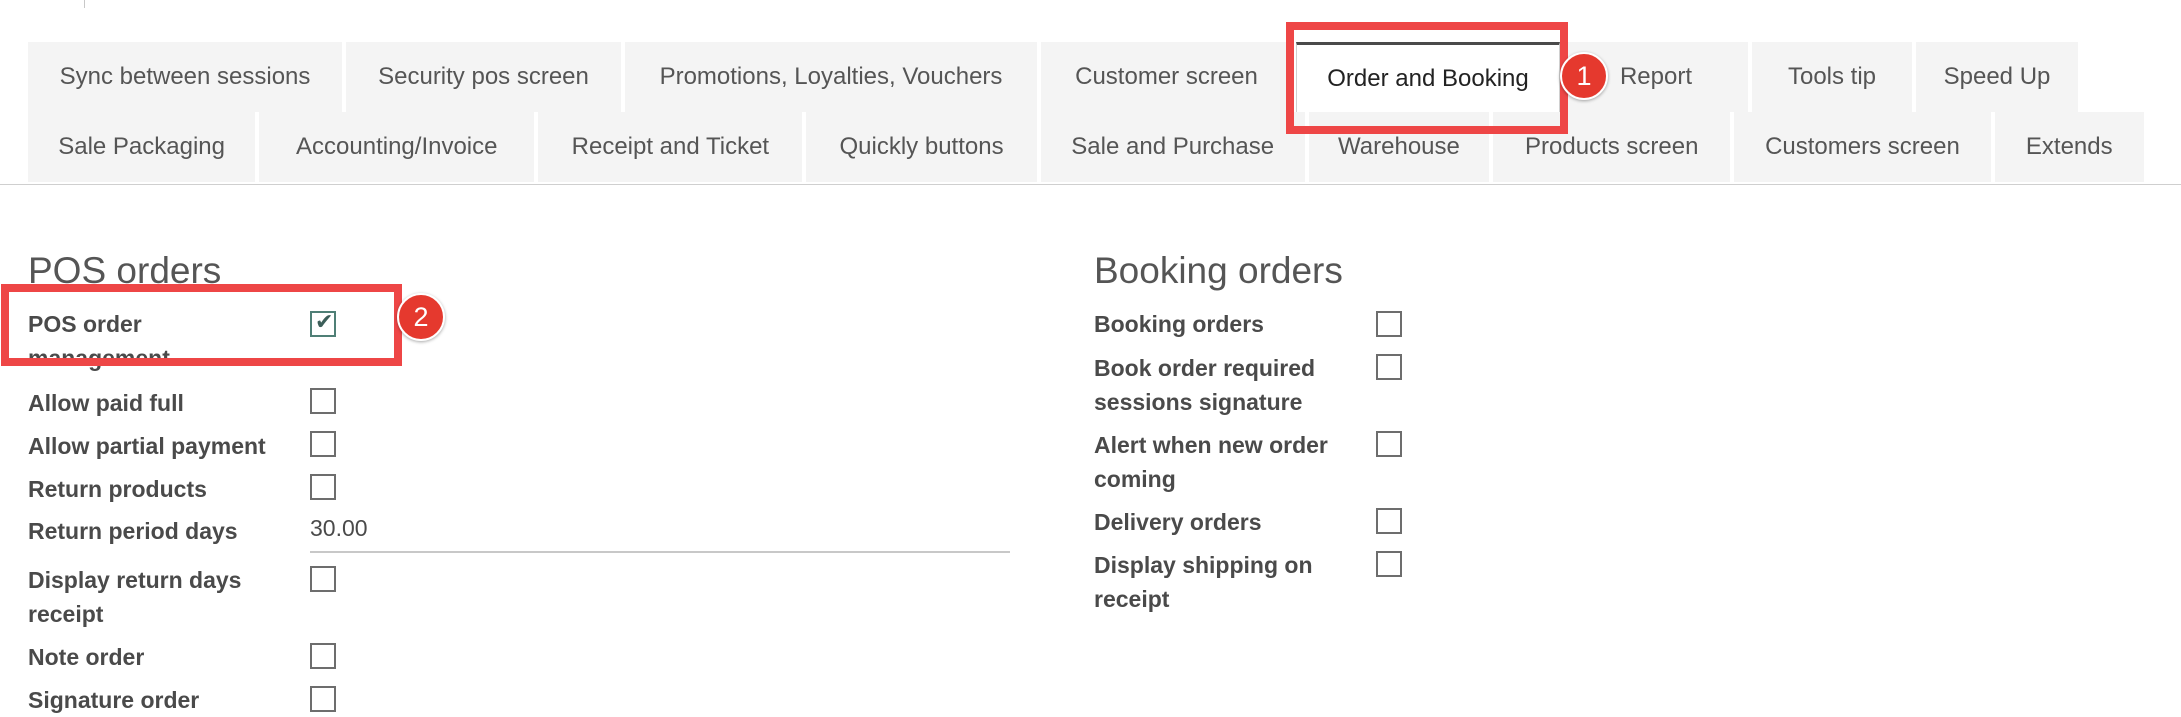 The width and height of the screenshot is (2181, 717). I want to click on tab-quickly-buttons: Quickly buttons, so click(921, 147).